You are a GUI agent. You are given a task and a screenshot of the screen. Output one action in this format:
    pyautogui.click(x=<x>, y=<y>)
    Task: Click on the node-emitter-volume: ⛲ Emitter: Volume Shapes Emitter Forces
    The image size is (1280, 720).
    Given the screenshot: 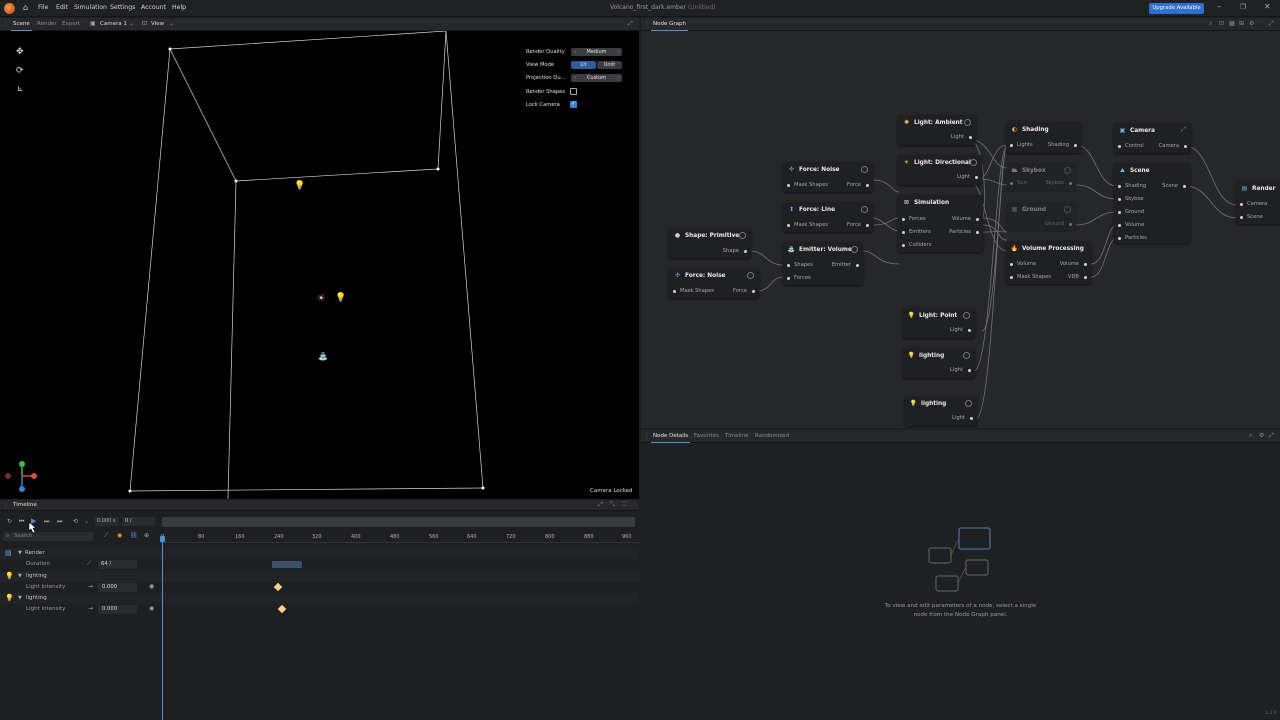 What is the action you would take?
    pyautogui.click(x=823, y=263)
    